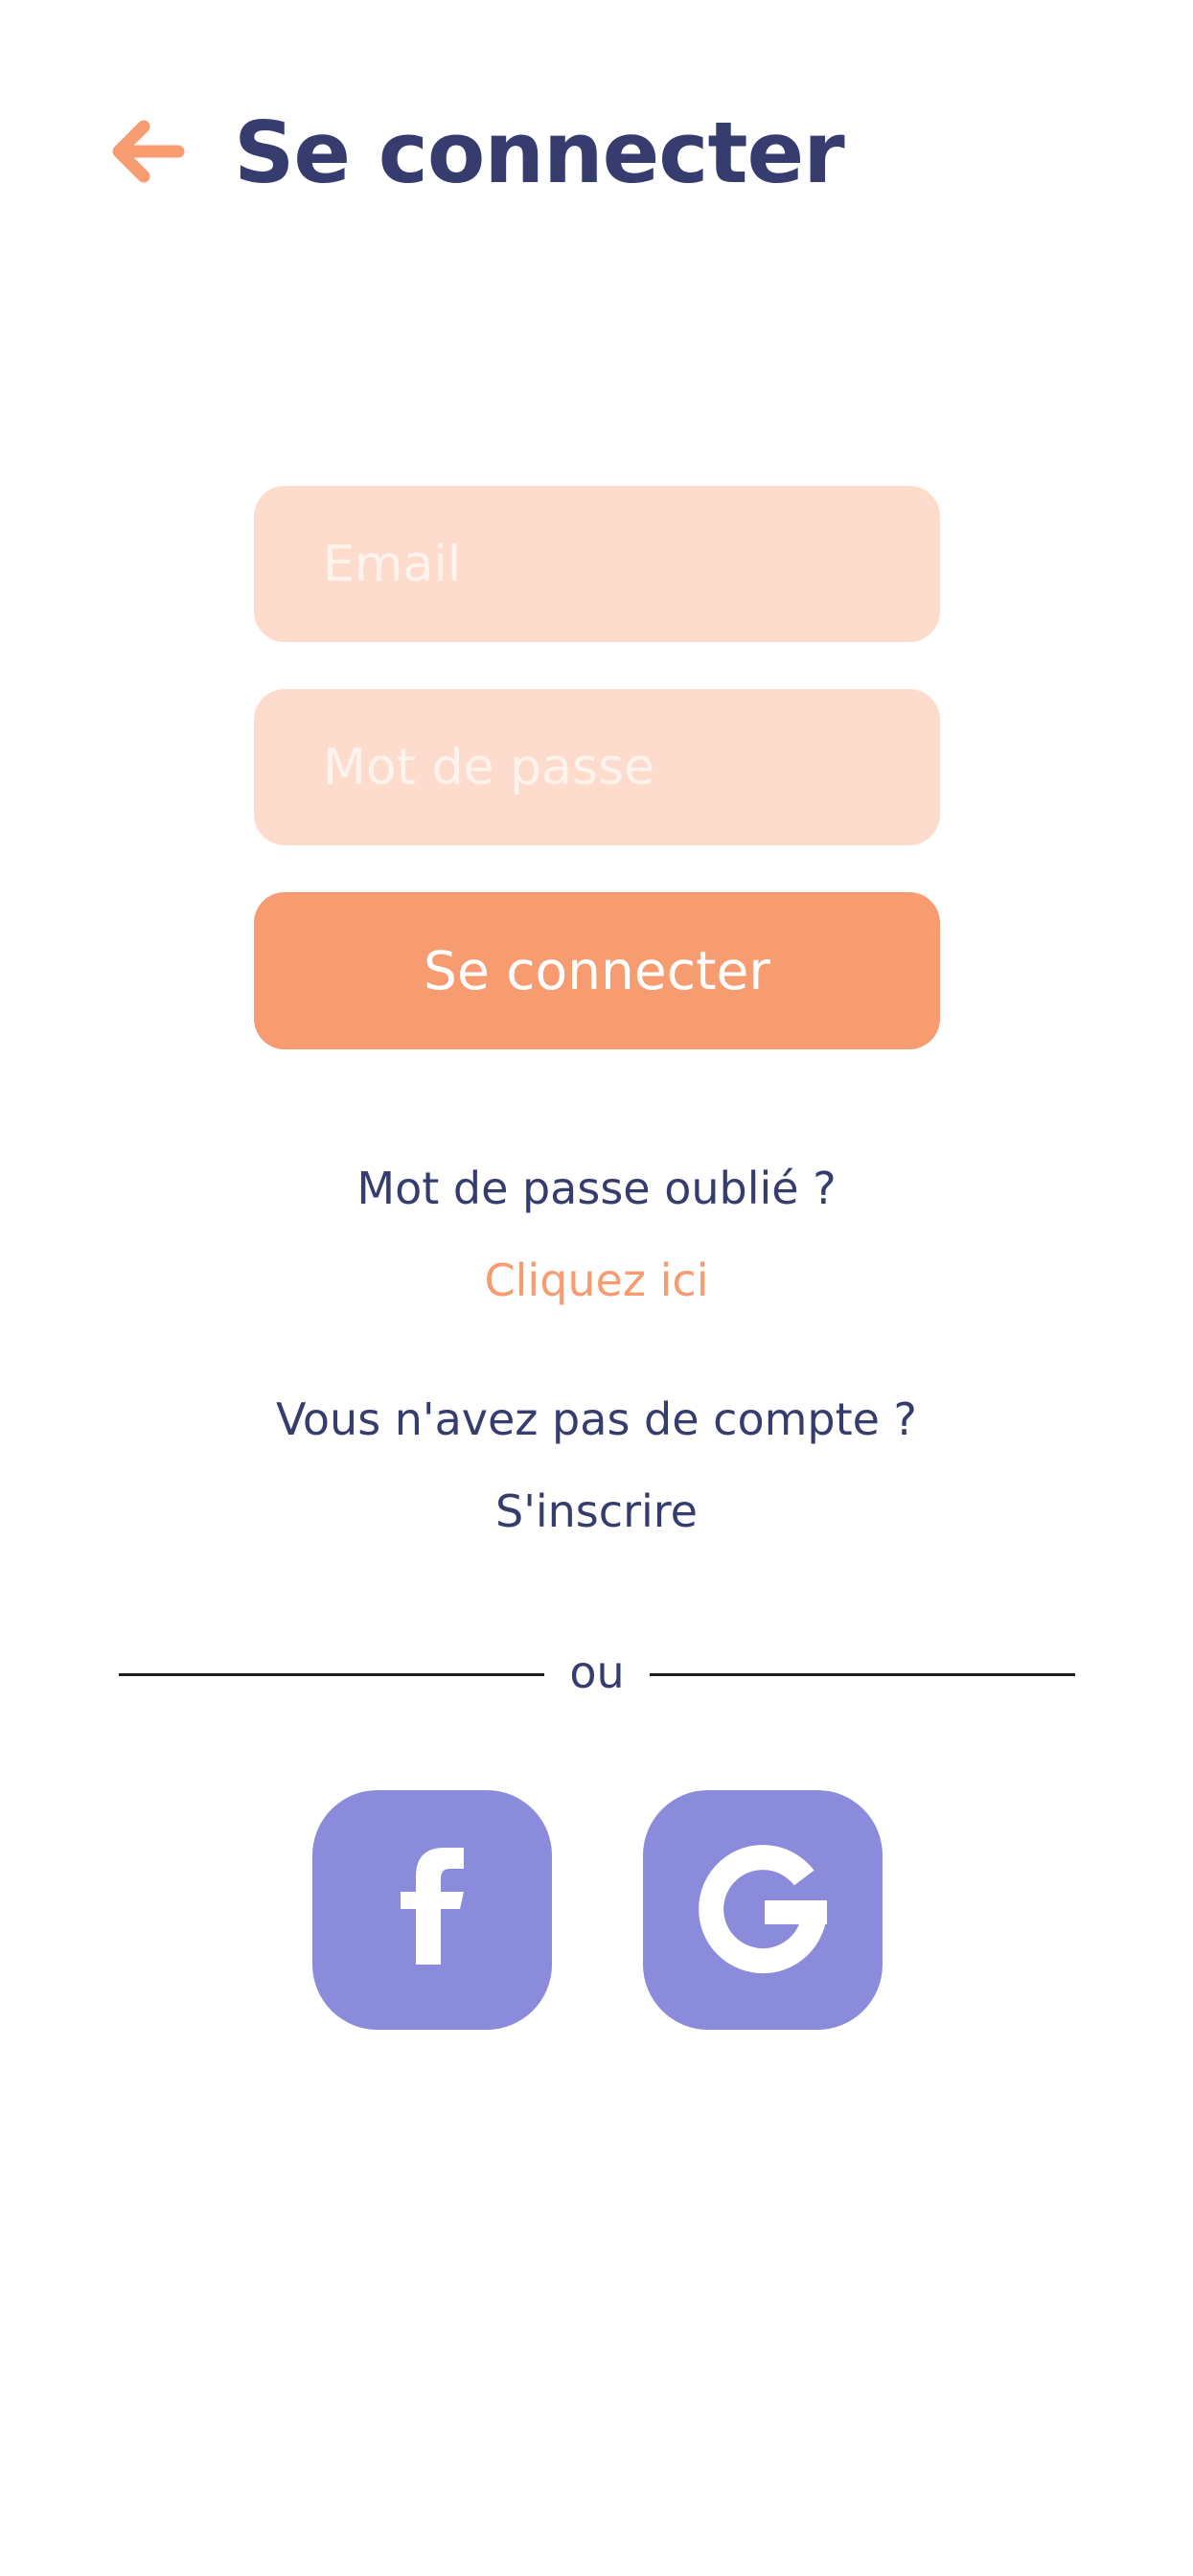  Describe the element at coordinates (596, 1280) in the screenshot. I see `forgot-password-link: Cliquez ici` at that location.